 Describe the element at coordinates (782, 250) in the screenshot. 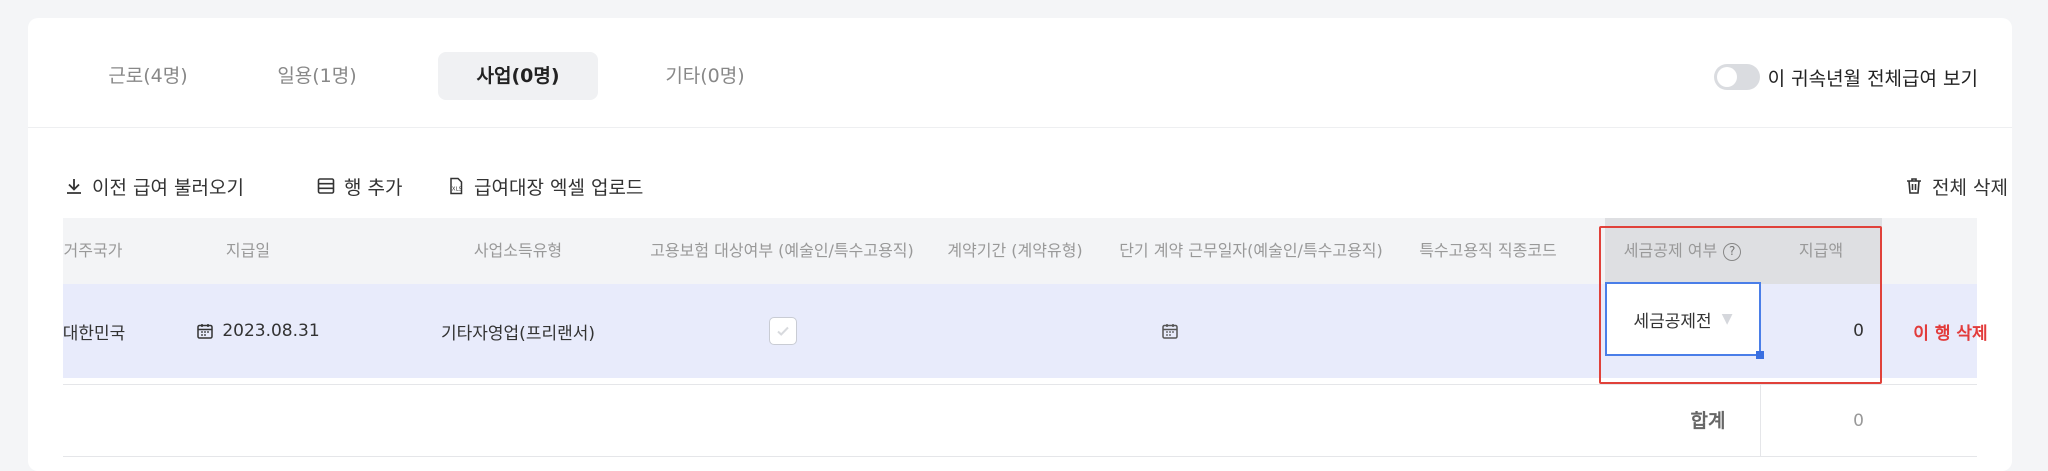

I see `header-employment-insurance: 고용보험 대상여부 (예술인/특수고용직)` at that location.